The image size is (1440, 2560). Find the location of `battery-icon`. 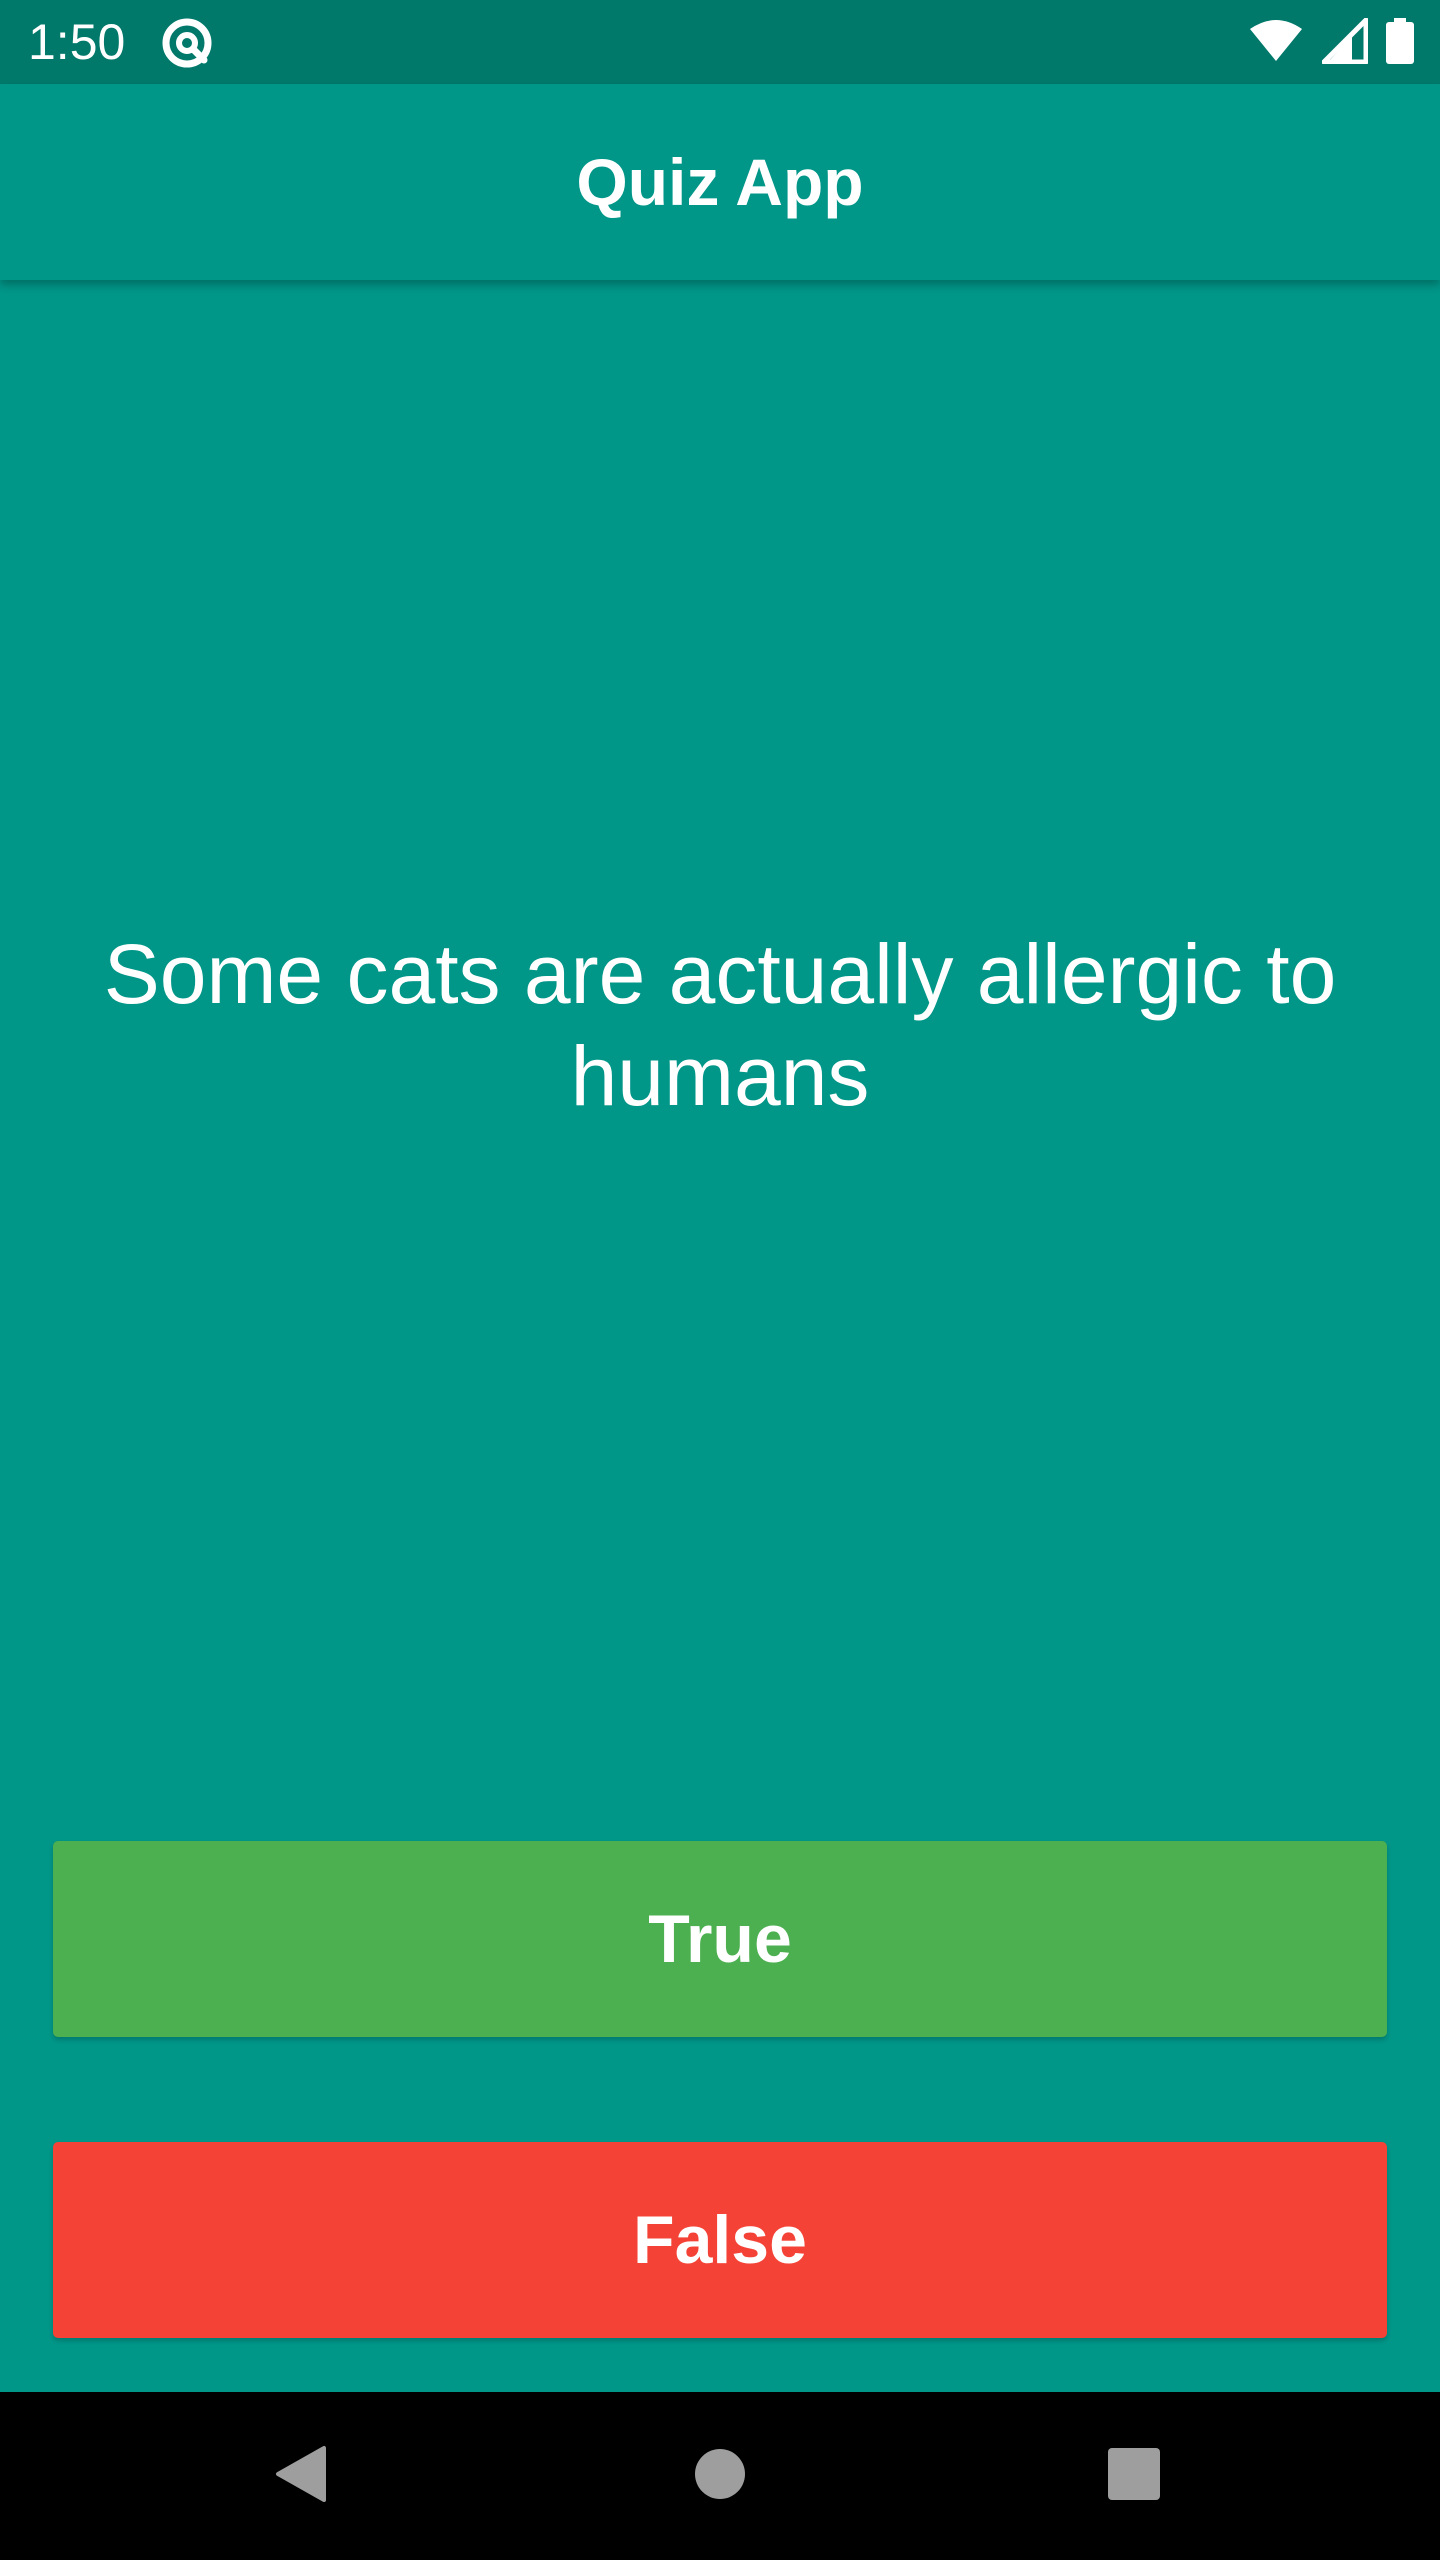

battery-icon is located at coordinates (1400, 43).